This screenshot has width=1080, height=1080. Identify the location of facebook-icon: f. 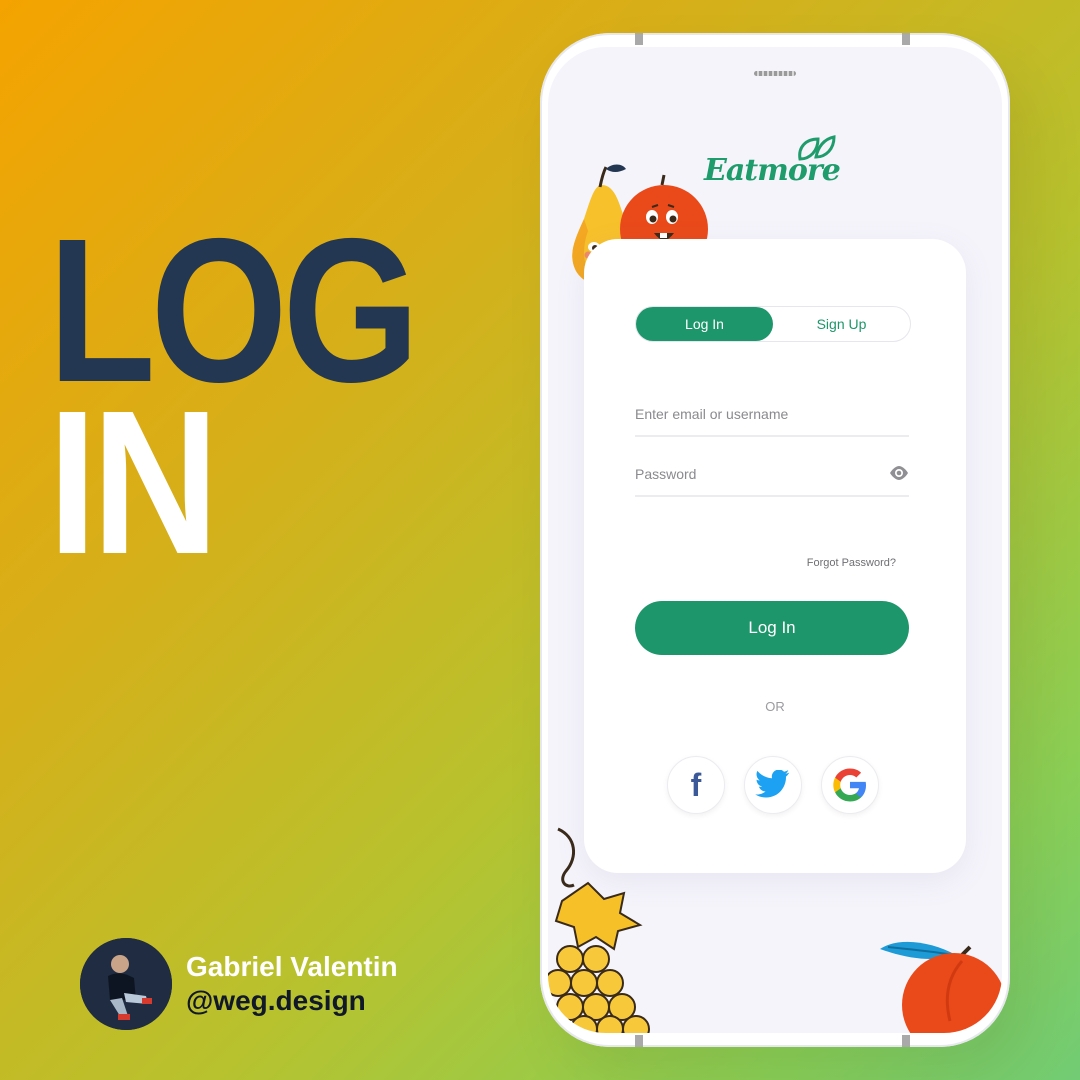
(696, 785).